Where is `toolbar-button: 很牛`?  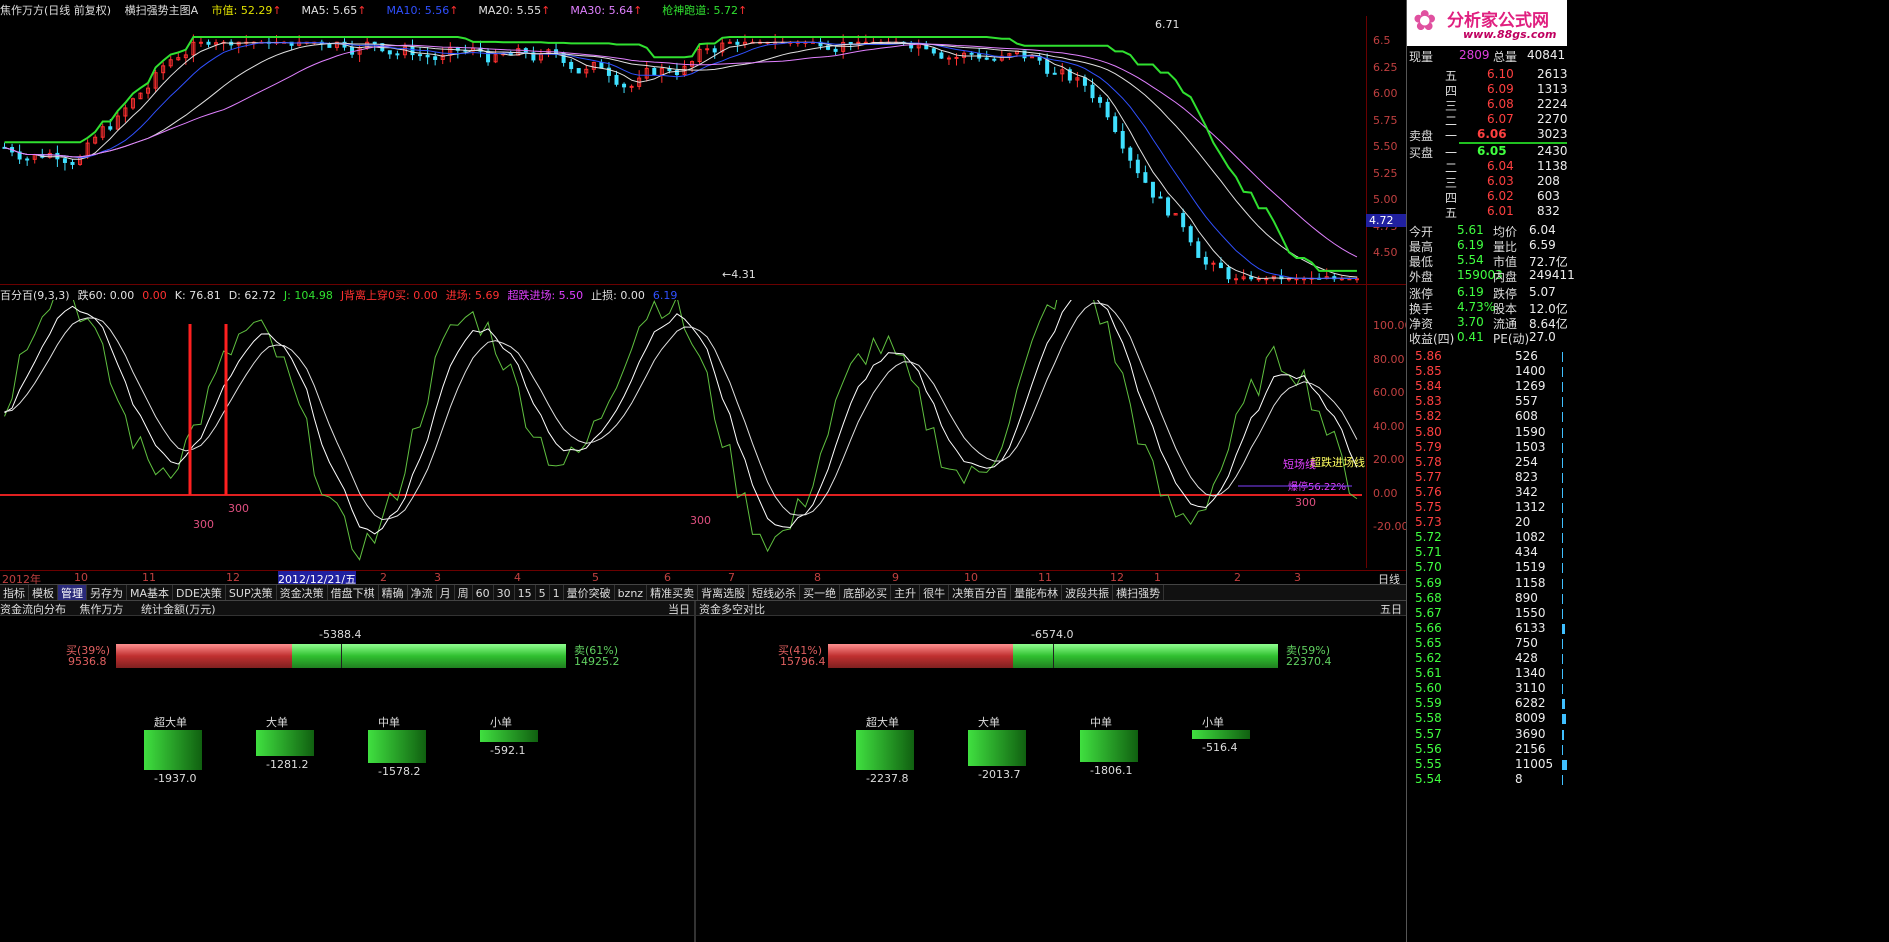
toolbar-button: 很牛 is located at coordinates (935, 592).